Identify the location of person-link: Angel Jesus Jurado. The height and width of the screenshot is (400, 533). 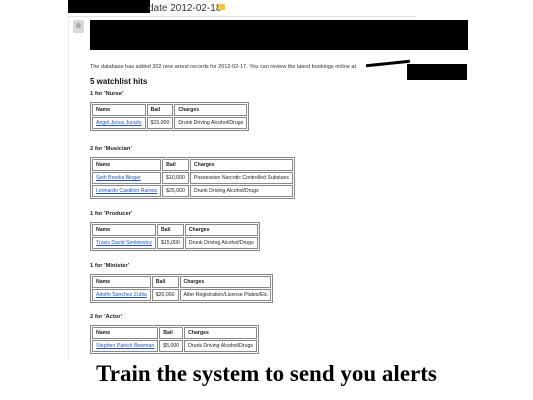
(119, 123).